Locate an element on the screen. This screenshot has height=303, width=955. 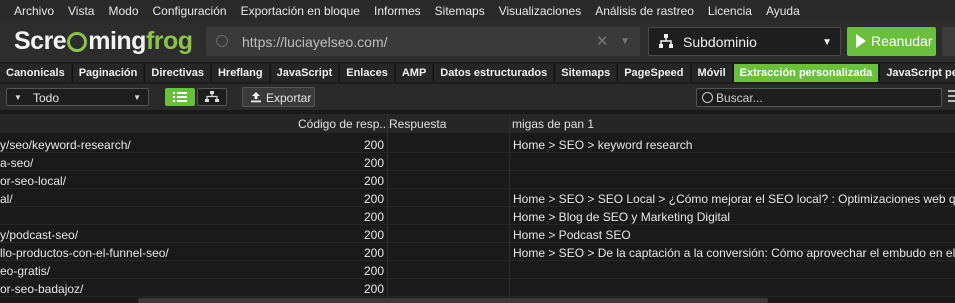
hierarchy-icon is located at coordinates (666, 41).